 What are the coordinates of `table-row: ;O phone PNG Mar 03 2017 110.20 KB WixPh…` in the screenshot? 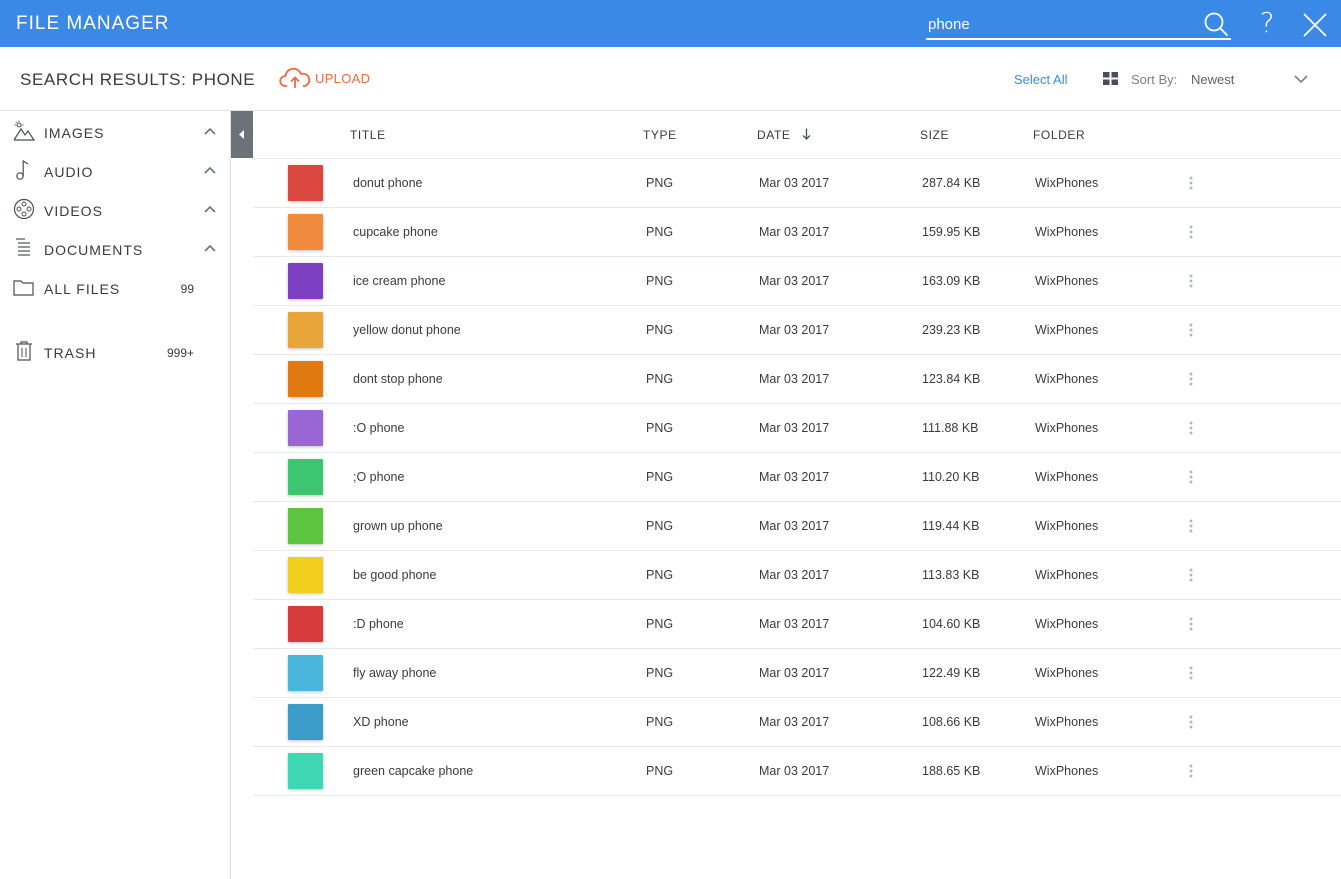 It's located at (797, 477).